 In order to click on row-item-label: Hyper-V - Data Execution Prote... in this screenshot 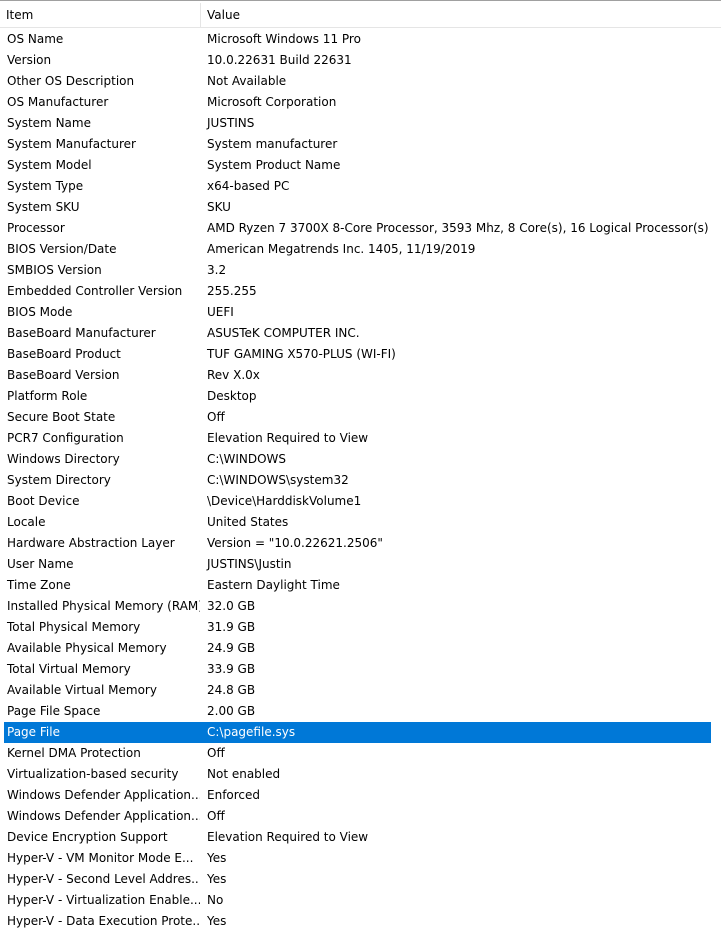, I will do `click(103, 921)`.